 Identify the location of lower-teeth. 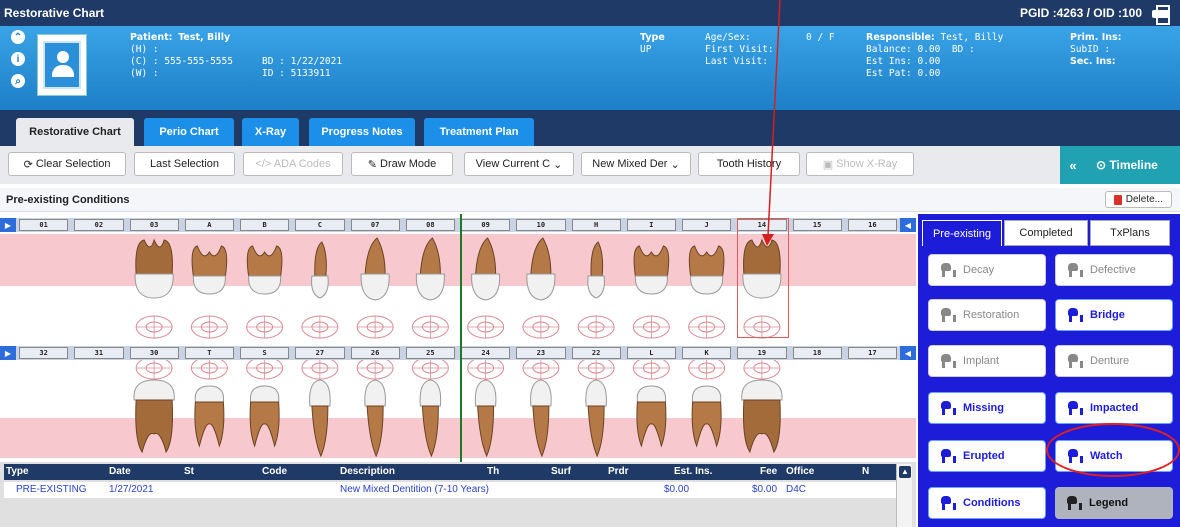
(458, 410).